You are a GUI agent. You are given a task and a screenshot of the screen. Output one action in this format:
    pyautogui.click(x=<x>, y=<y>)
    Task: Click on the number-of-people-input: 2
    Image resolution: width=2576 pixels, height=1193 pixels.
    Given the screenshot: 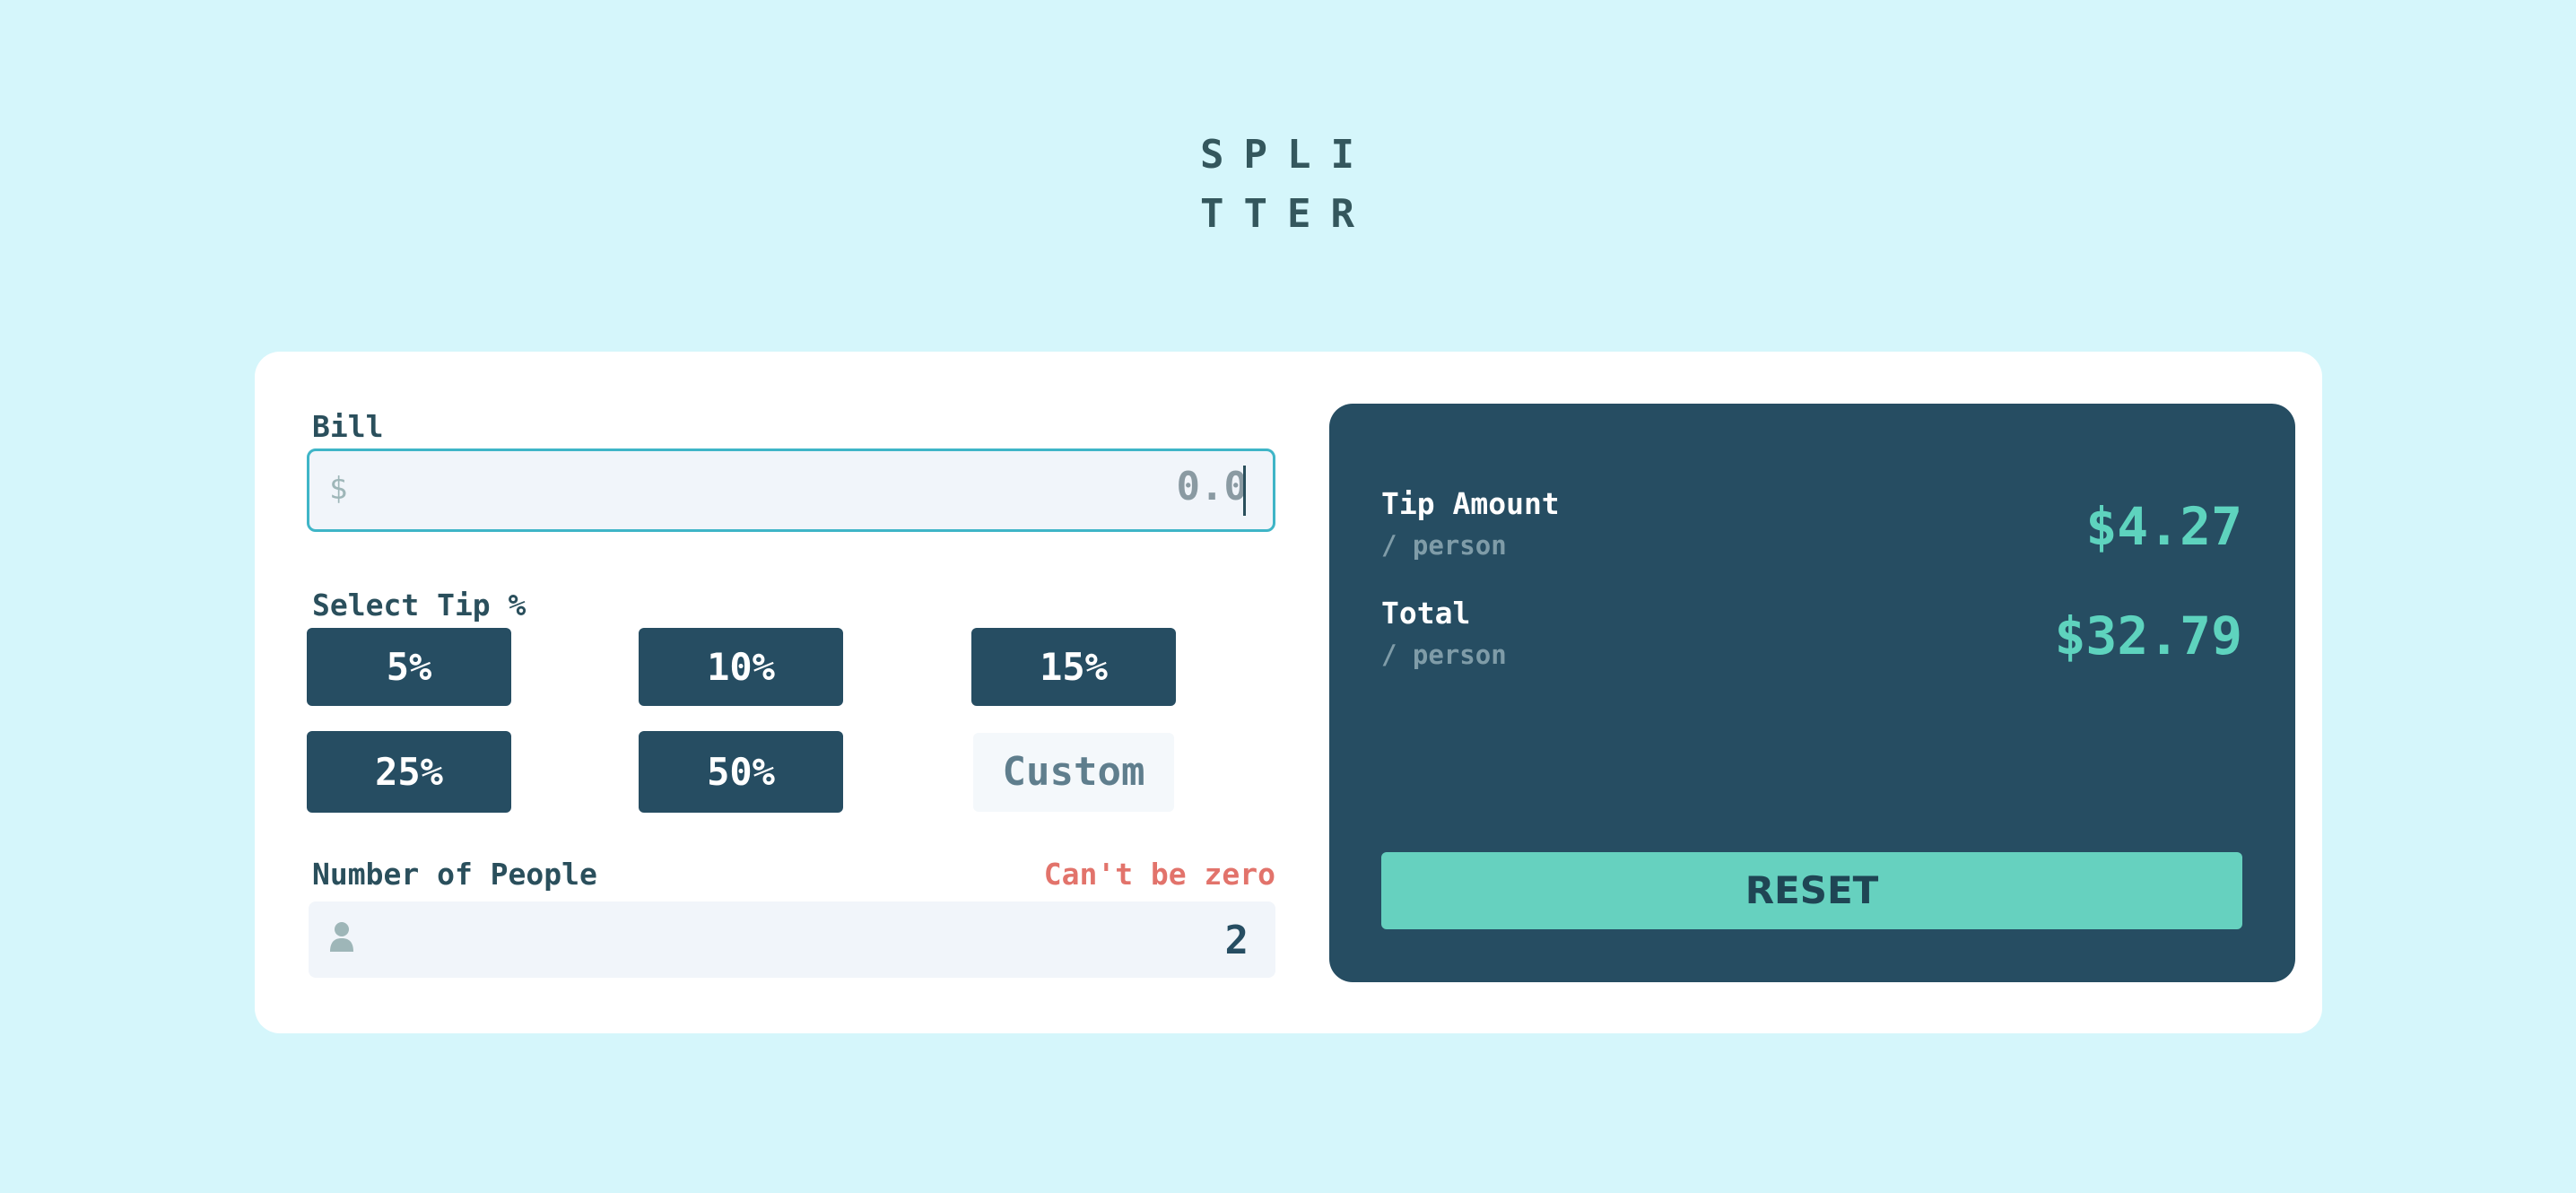 What is the action you would take?
    pyautogui.click(x=792, y=940)
    